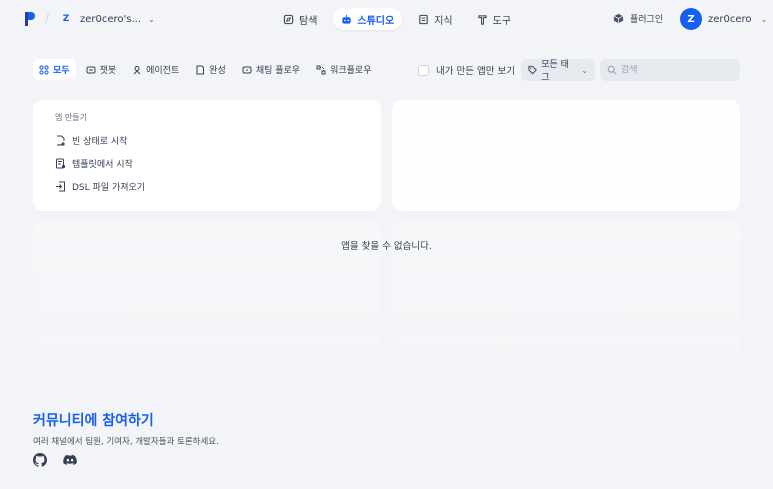 This screenshot has width=773, height=489. I want to click on agent-icon, so click(137, 69).